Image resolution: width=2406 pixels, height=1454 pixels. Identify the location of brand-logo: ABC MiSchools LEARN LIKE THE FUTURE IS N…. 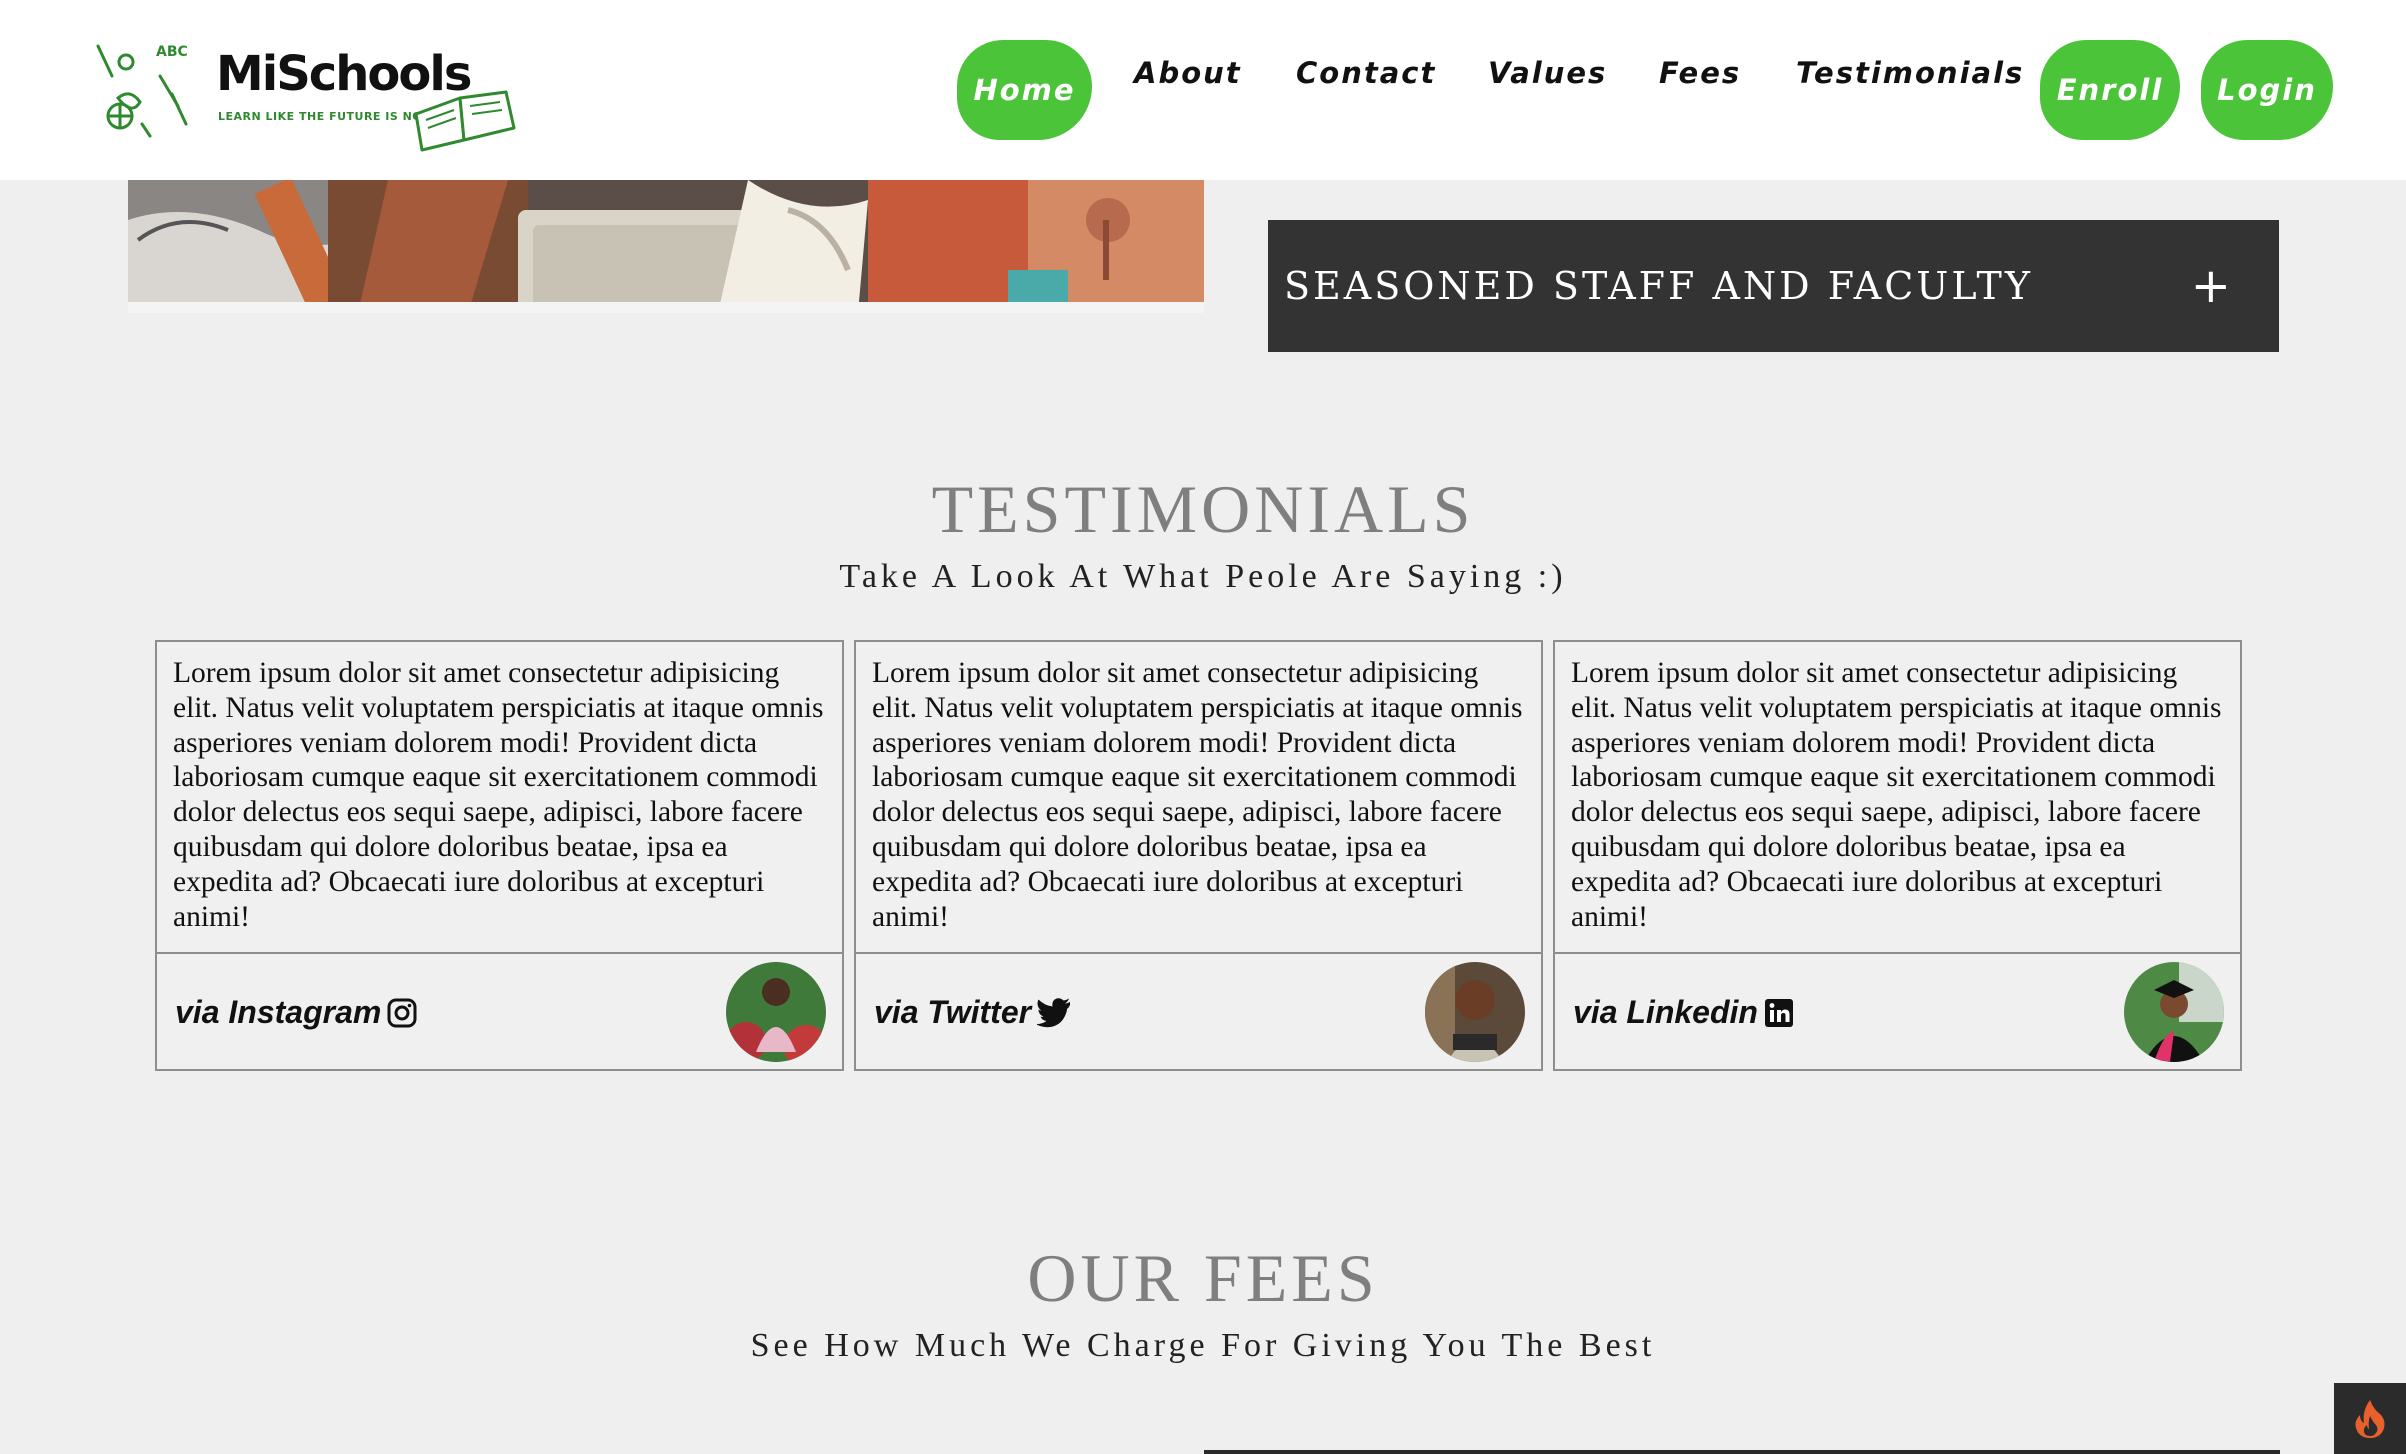
(320, 94).